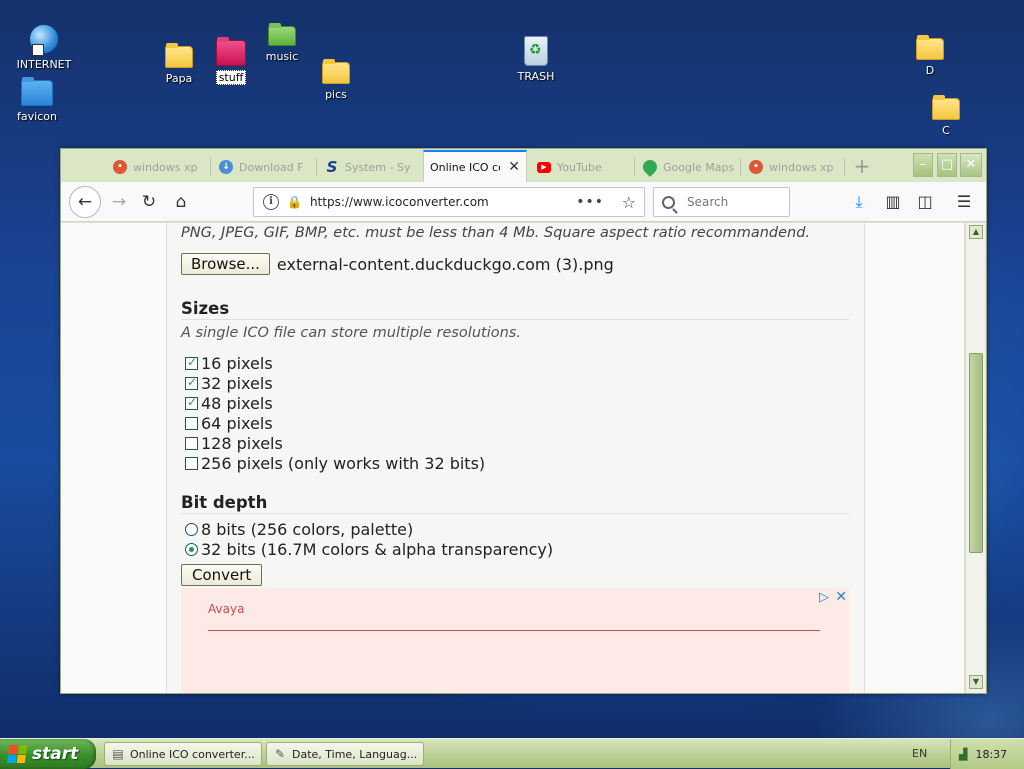  Describe the element at coordinates (224, 502) in the screenshot. I see `bit-depth-heading: Bit depth` at that location.